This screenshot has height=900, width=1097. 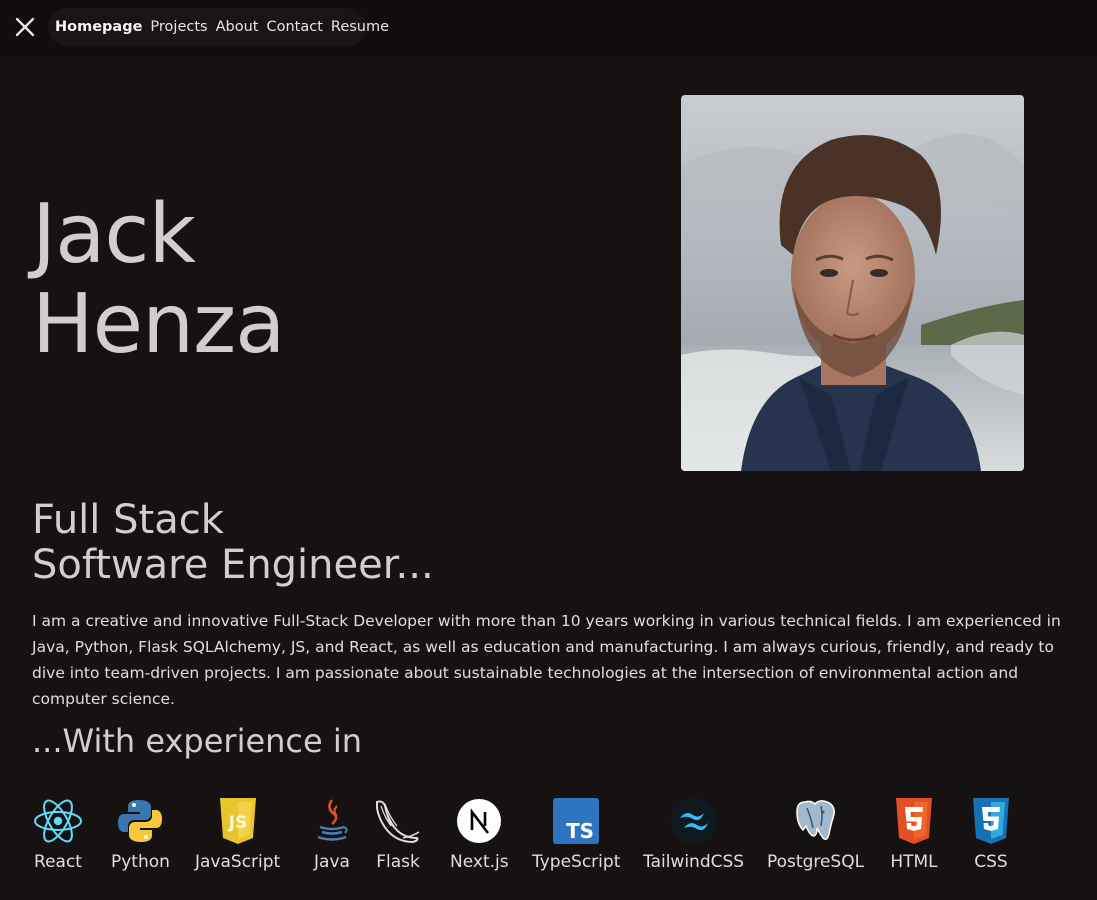 I want to click on html5-icon, so click(x=914, y=821).